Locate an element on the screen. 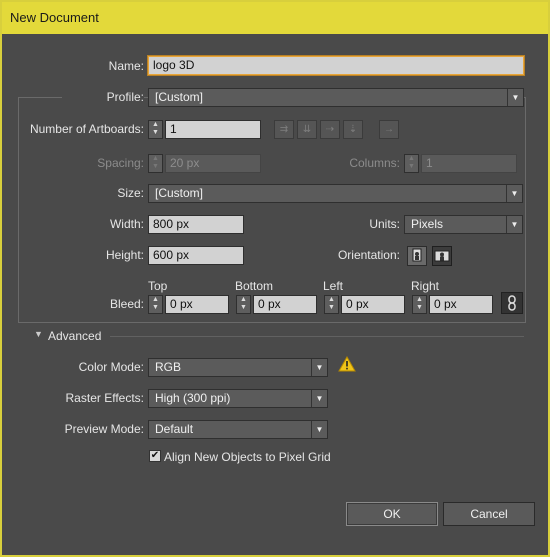 The width and height of the screenshot is (550, 557). height-label: Height: is located at coordinates (124, 255).